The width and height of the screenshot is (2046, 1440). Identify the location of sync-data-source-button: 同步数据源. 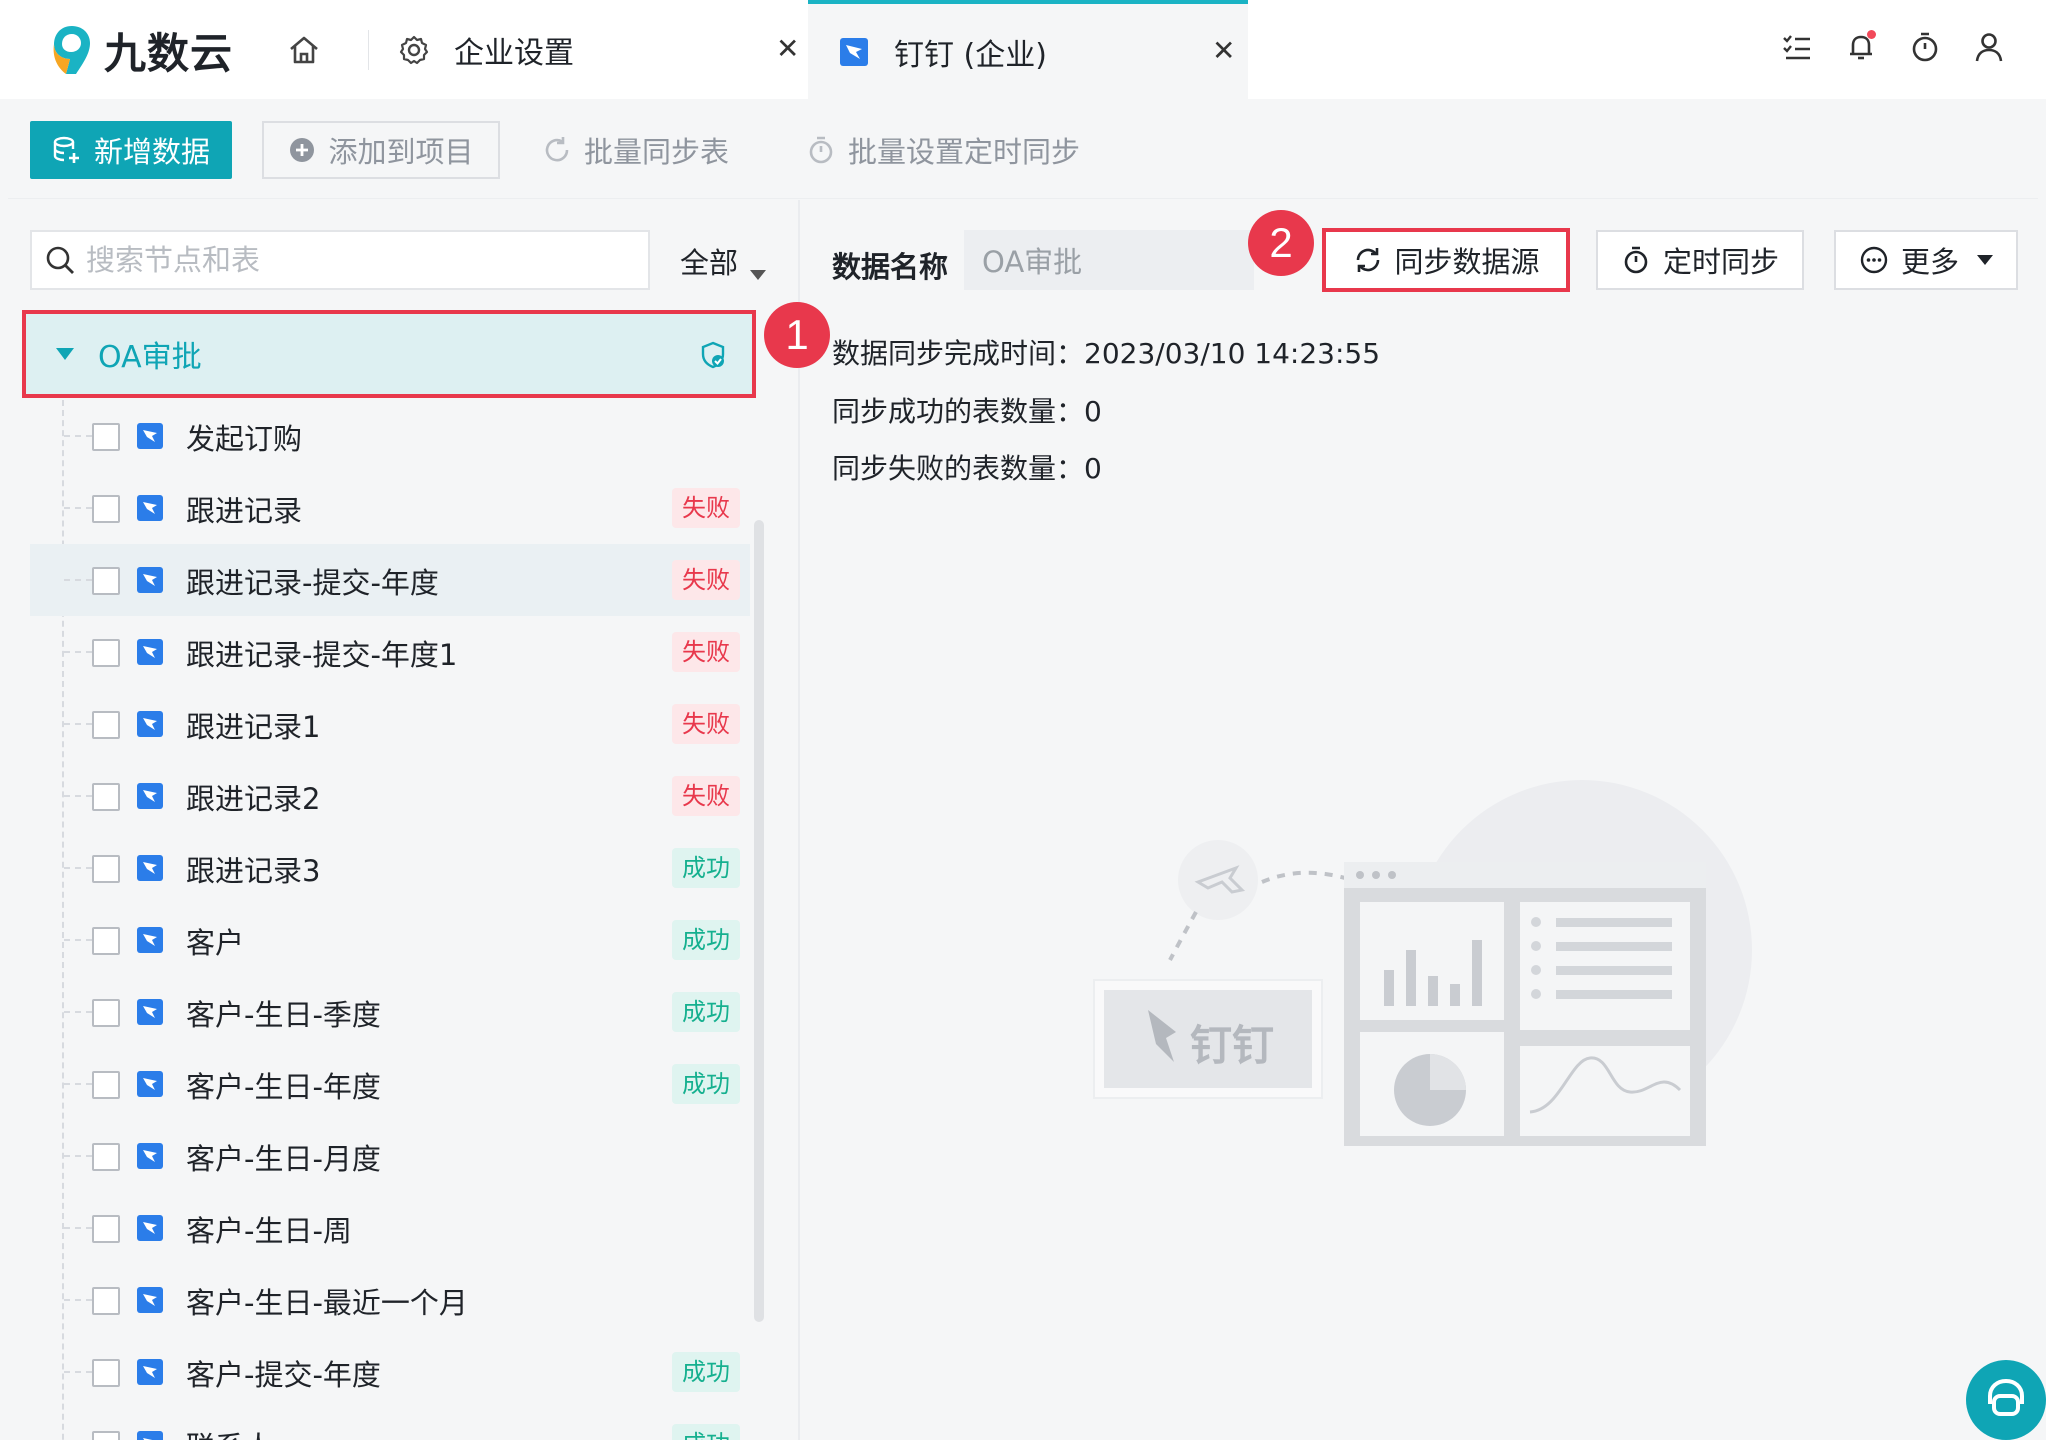
(1446, 260).